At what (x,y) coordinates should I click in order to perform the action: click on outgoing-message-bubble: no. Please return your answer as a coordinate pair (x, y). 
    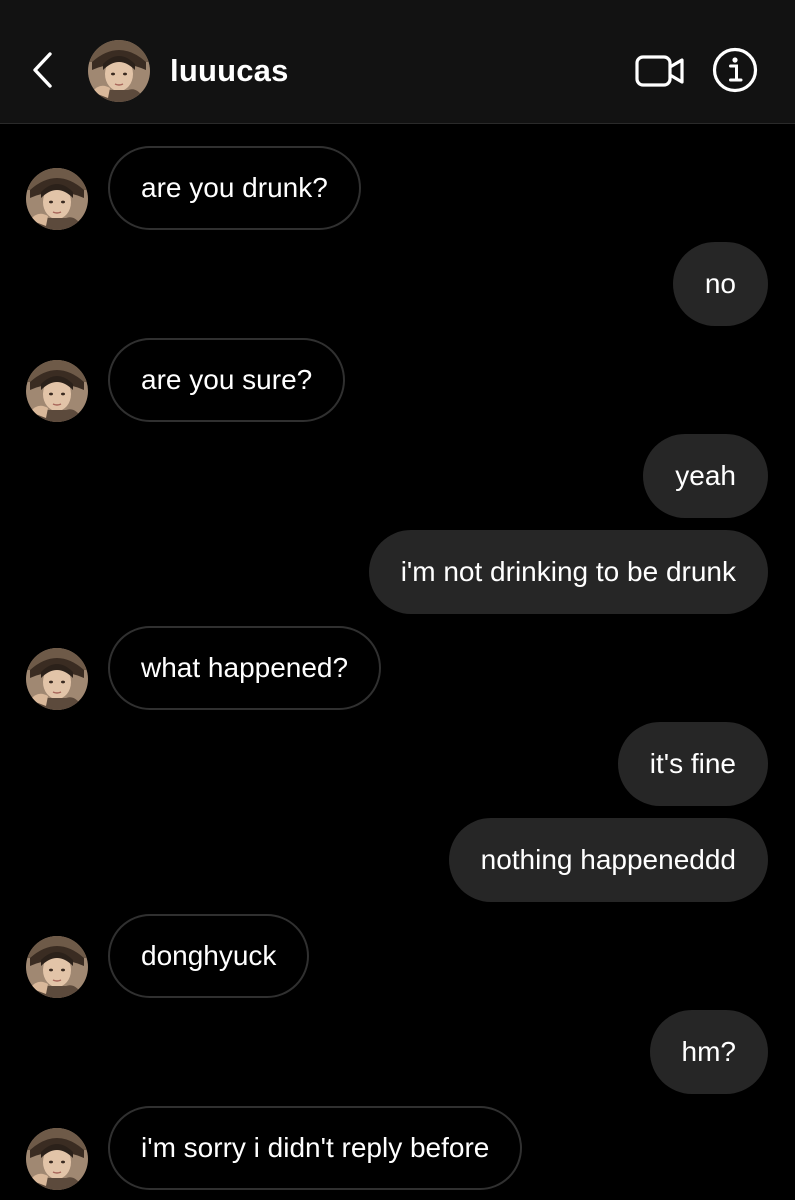
    Looking at the image, I should click on (720, 284).